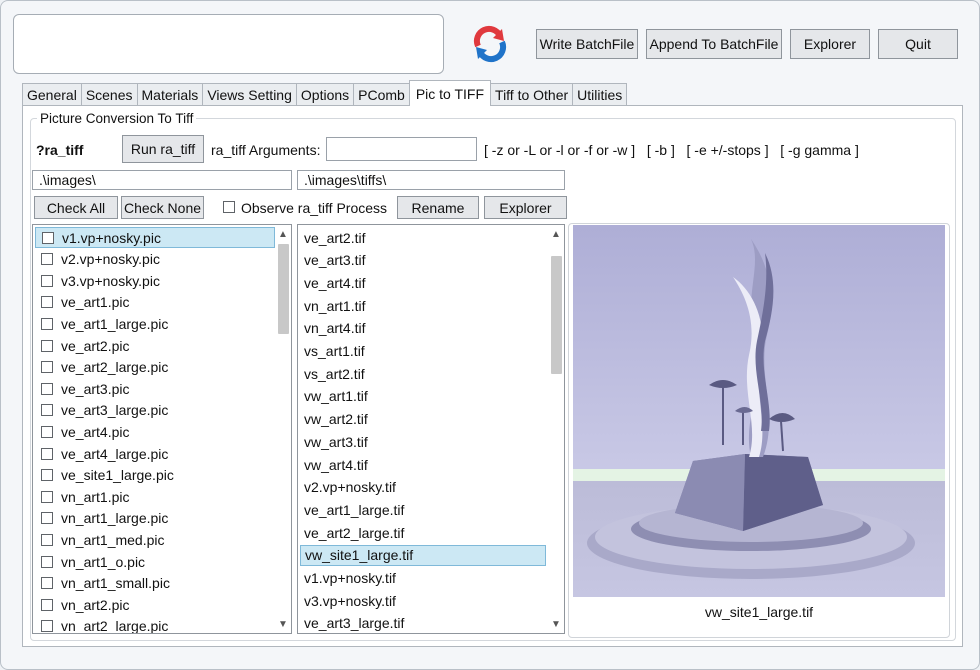 This screenshot has width=980, height=670. I want to click on pic-list-item: vn_art1_small.pic, so click(155, 583).